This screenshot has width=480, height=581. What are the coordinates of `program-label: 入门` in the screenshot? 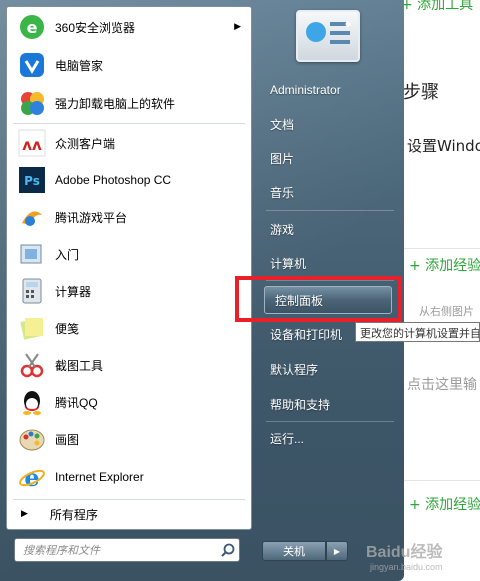 It's located at (67, 254).